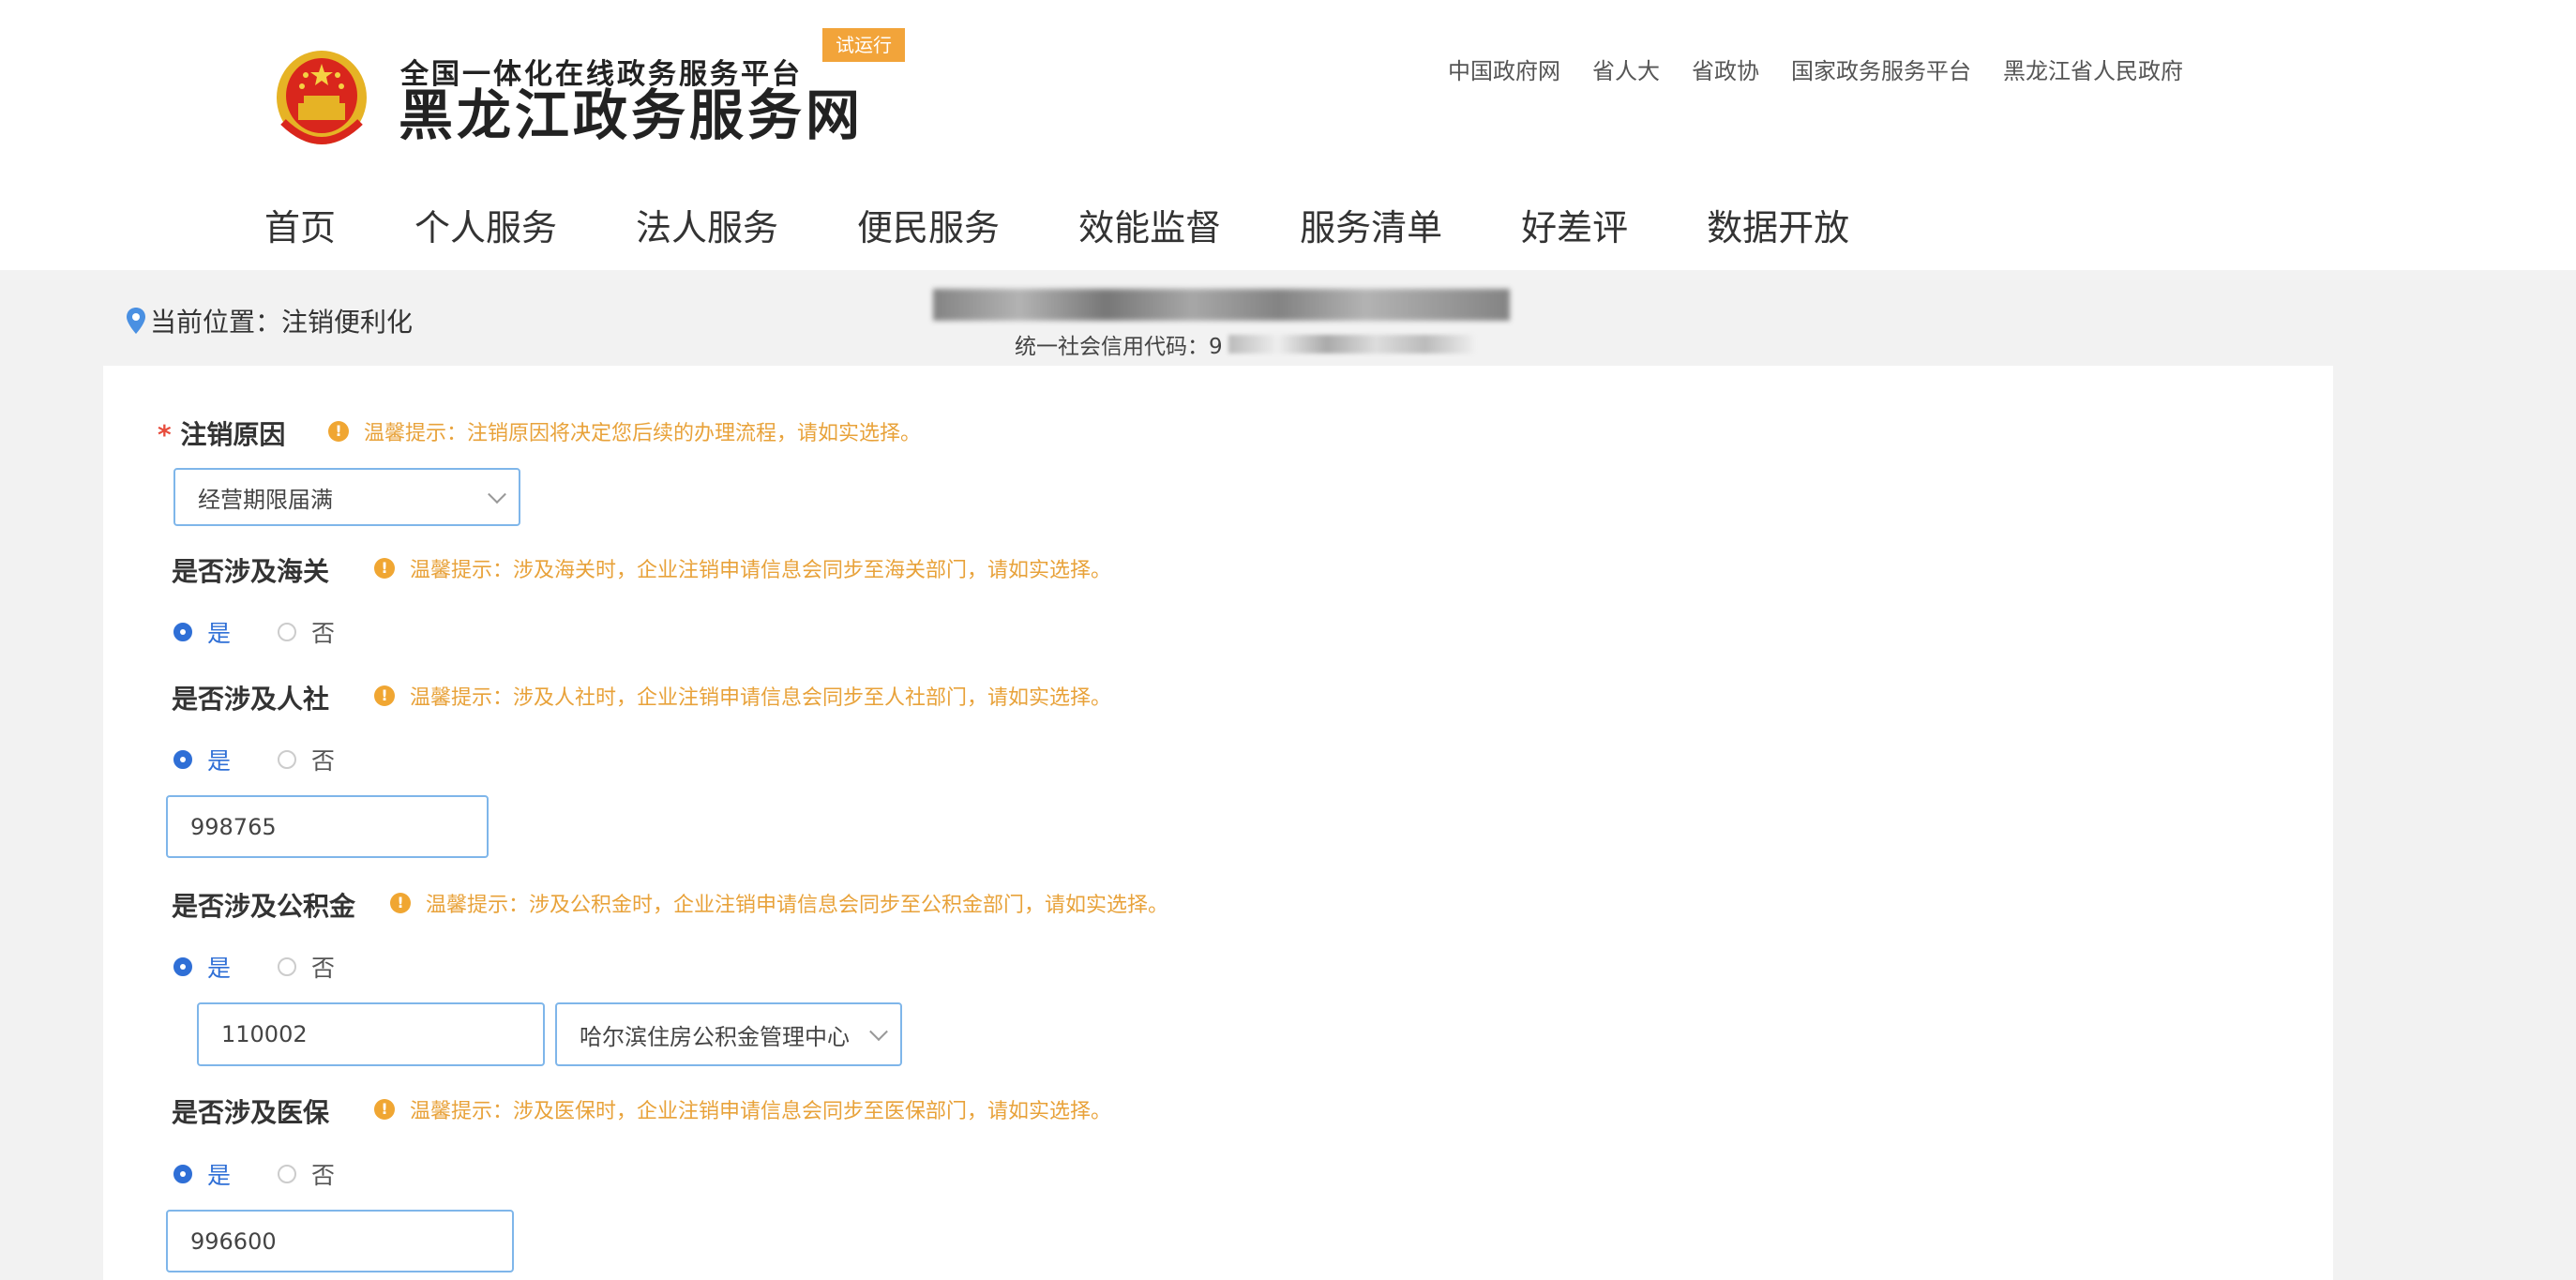 Image resolution: width=2576 pixels, height=1280 pixels. I want to click on medical-label: 是否涉及医保, so click(251, 1112).